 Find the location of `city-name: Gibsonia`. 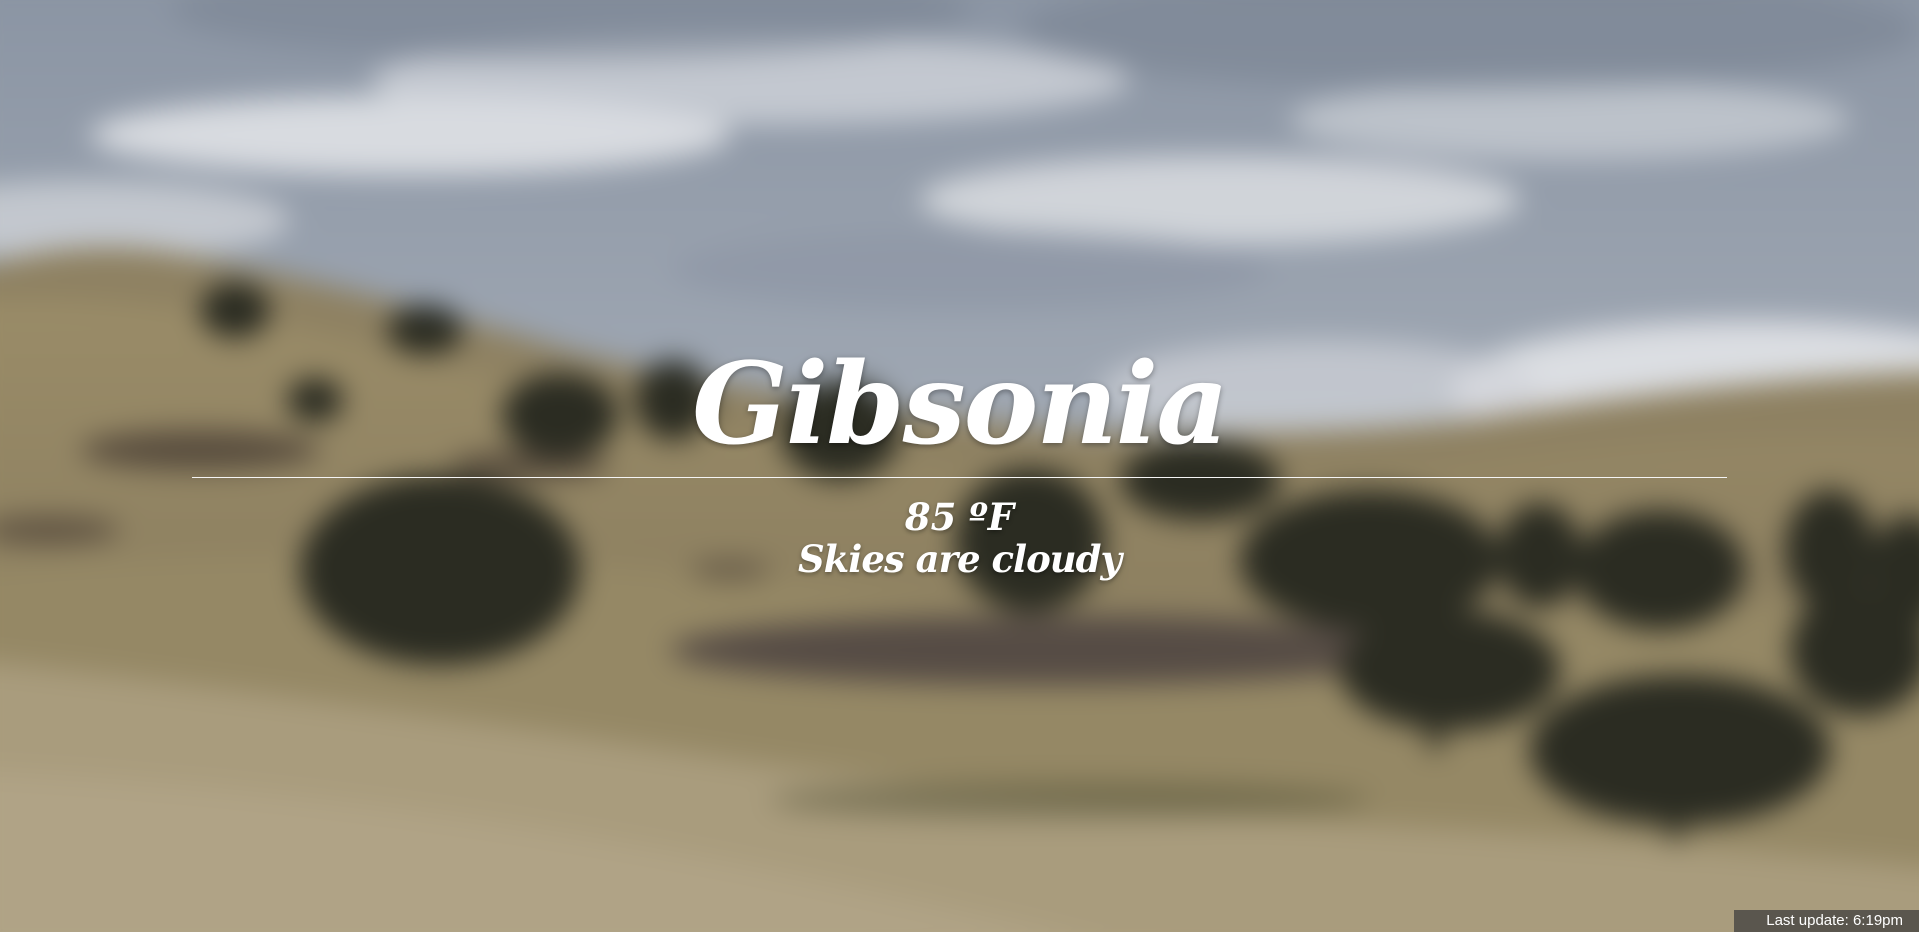

city-name: Gibsonia is located at coordinates (960, 404).